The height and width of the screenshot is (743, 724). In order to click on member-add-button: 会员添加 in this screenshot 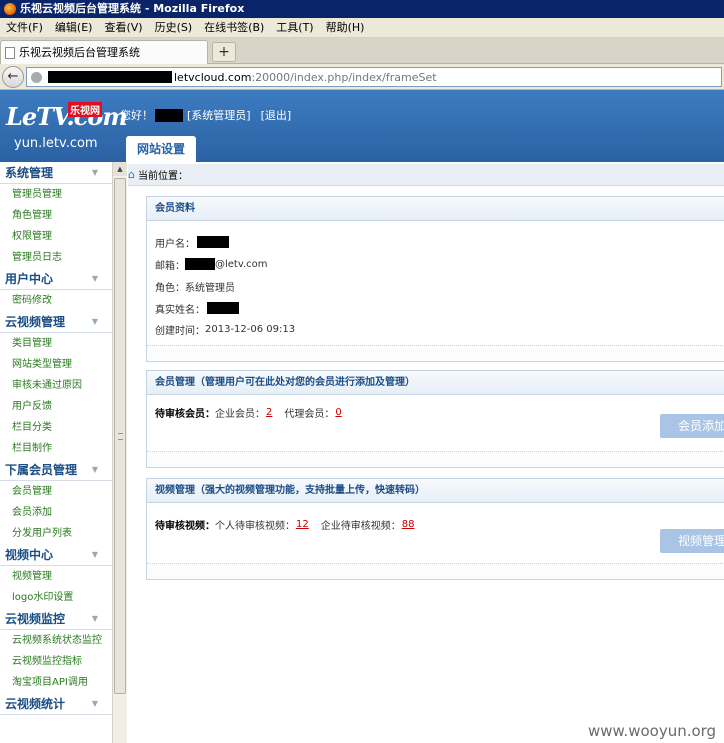, I will do `click(692, 426)`.